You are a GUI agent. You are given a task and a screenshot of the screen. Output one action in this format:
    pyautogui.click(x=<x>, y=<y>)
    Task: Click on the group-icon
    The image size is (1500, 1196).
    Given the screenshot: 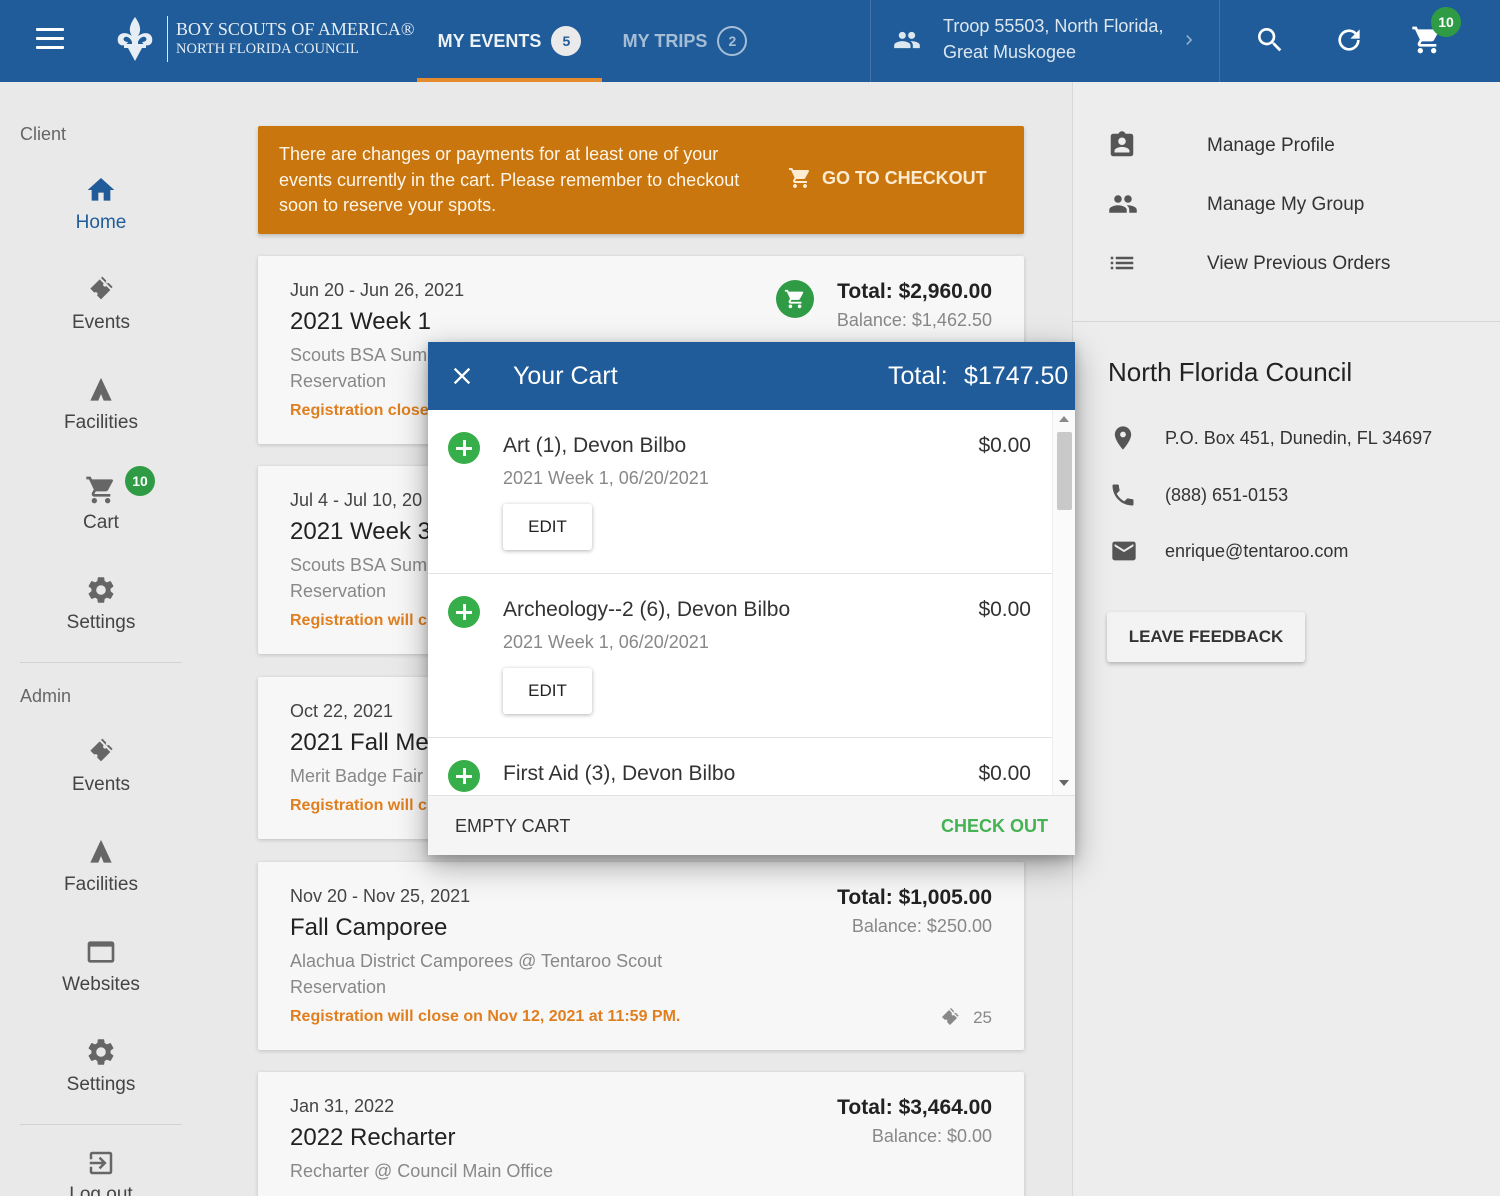 What is the action you would take?
    pyautogui.click(x=1123, y=204)
    